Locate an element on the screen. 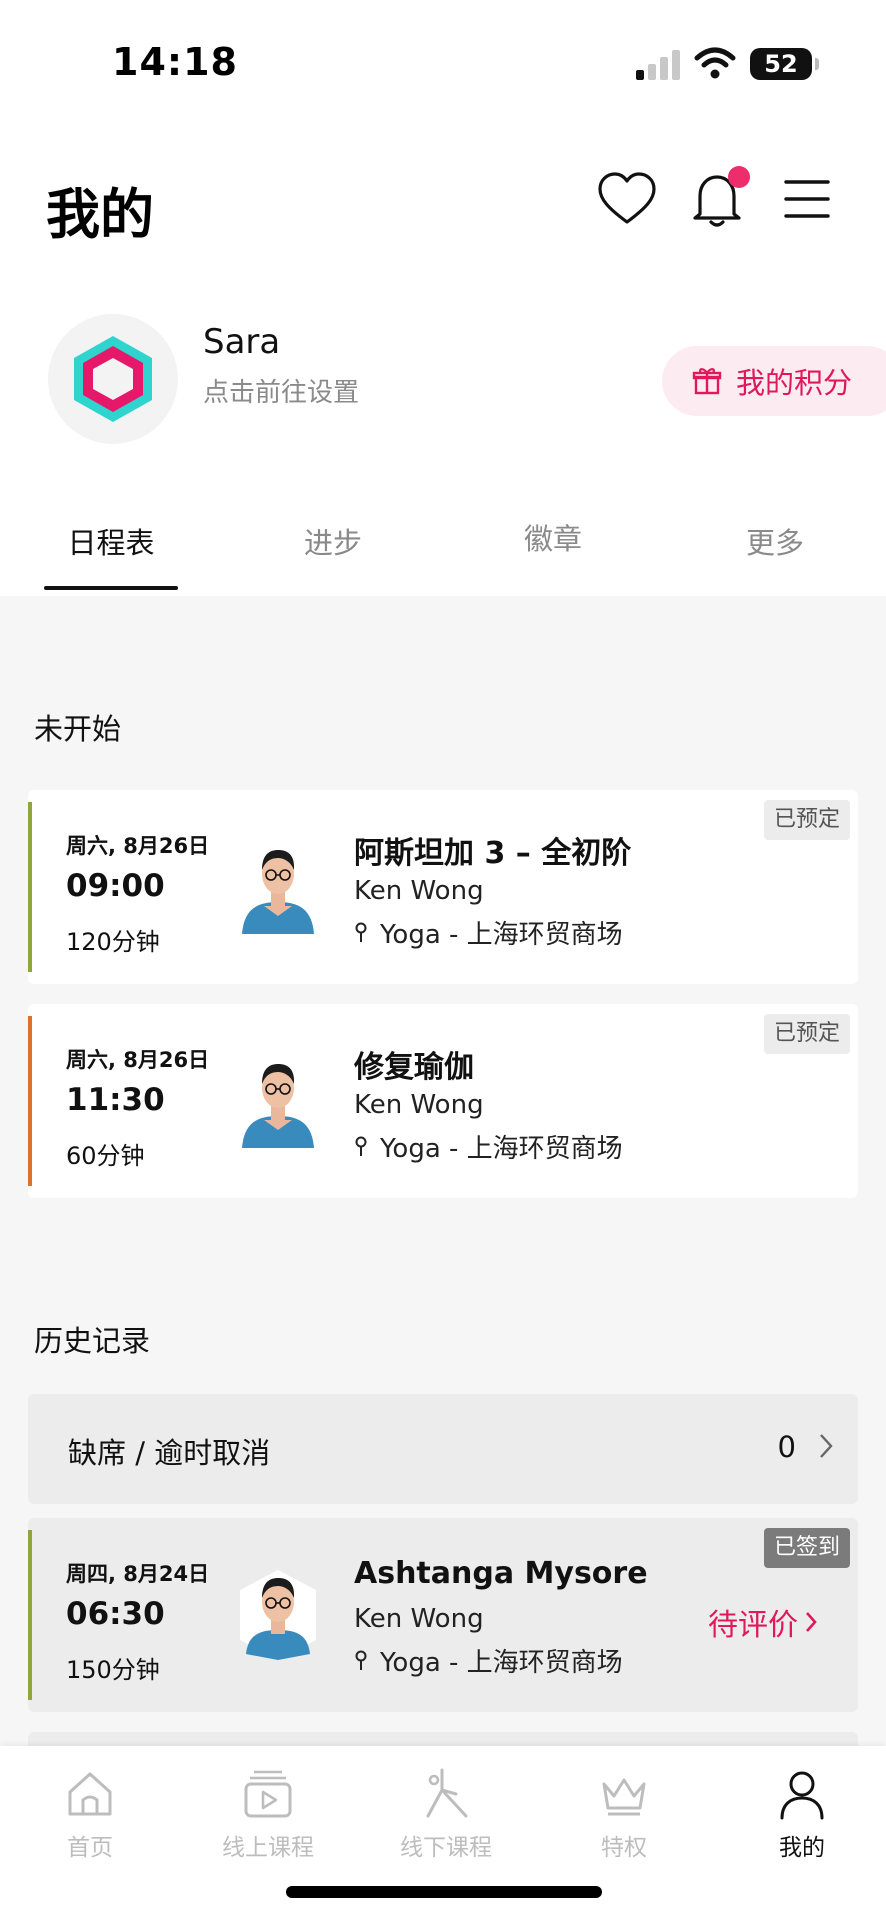 The image size is (886, 1920). tab-schedule: 日程表 is located at coordinates (111, 541).